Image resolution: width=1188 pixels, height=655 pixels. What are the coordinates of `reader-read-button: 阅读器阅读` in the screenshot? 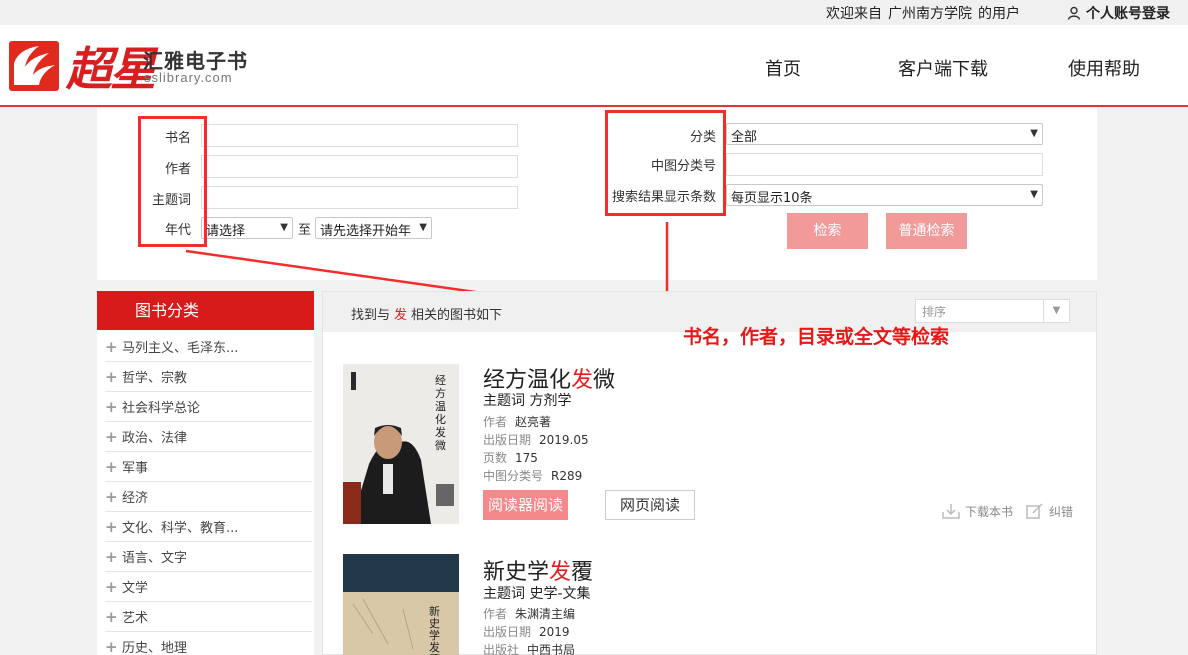 It's located at (526, 505).